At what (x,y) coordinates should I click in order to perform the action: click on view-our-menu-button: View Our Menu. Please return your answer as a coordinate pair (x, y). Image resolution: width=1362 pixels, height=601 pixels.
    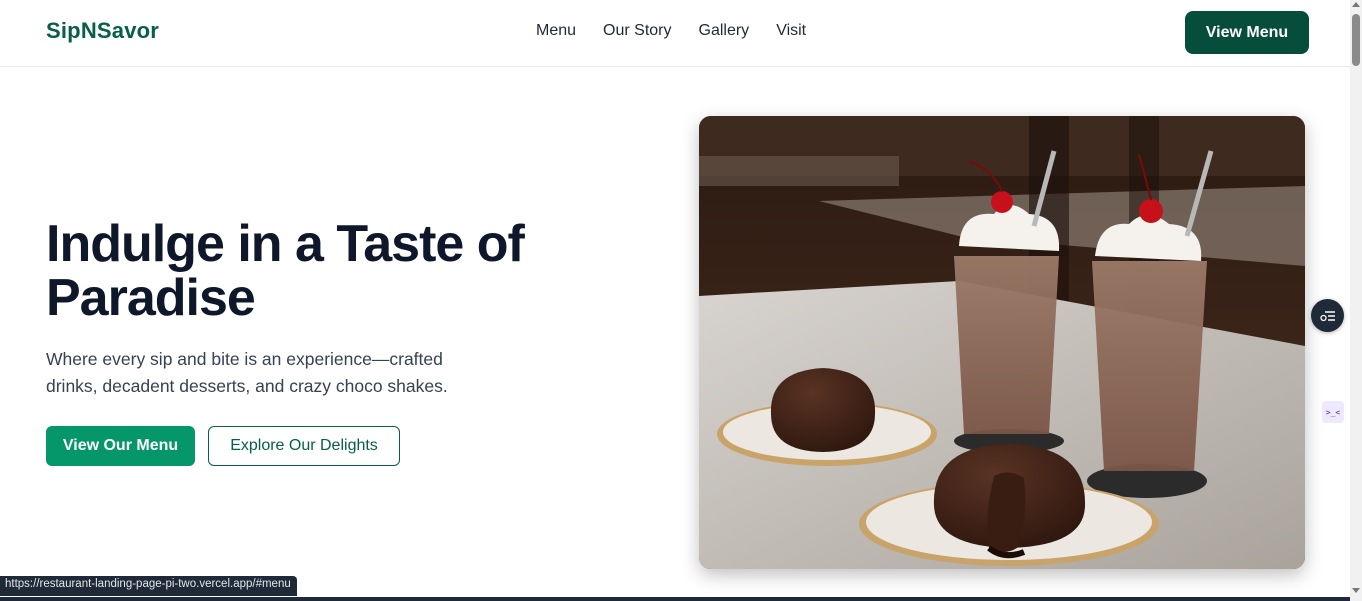
    Looking at the image, I should click on (120, 446).